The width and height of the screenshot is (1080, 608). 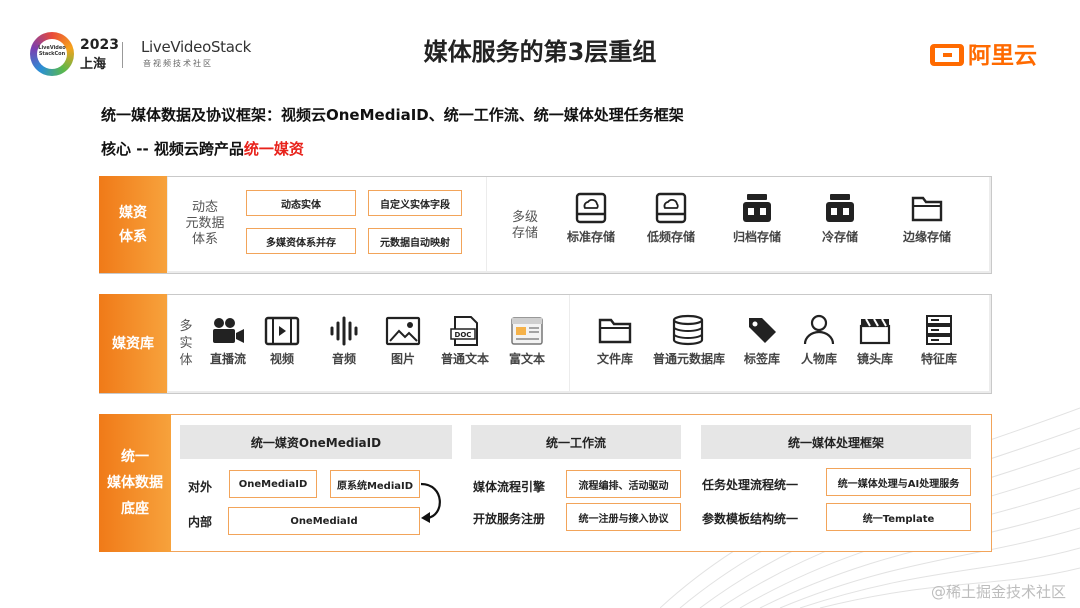 I want to click on lib-feature-label: 特征库, so click(x=938, y=359).